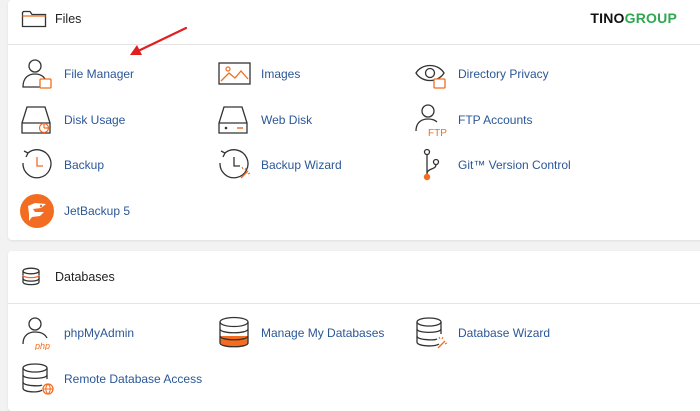 This screenshot has height=411, width=700. I want to click on backup-wizard-icon, so click(235, 164).